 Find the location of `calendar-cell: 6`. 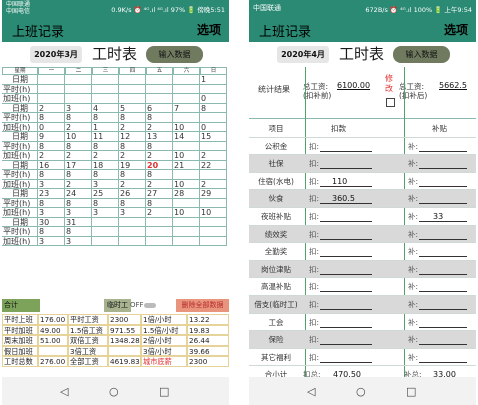

calendar-cell: 6 is located at coordinates (159, 108).